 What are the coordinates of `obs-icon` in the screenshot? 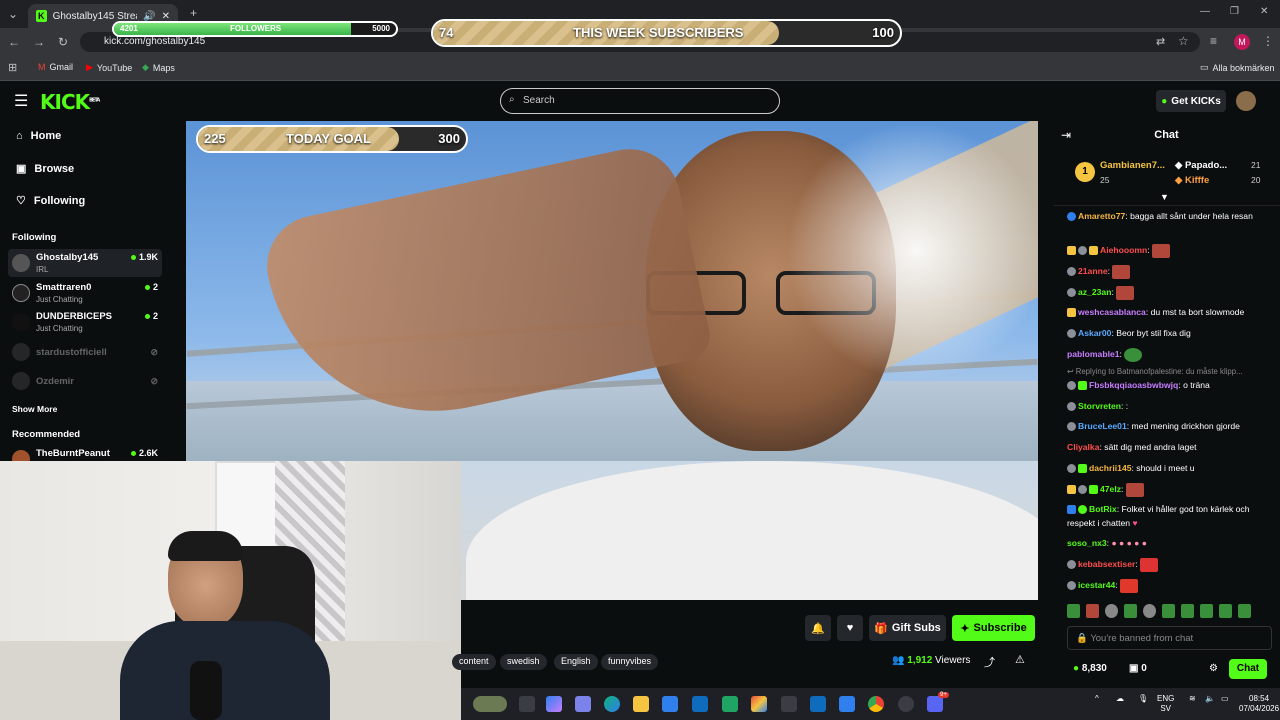 It's located at (906, 704).